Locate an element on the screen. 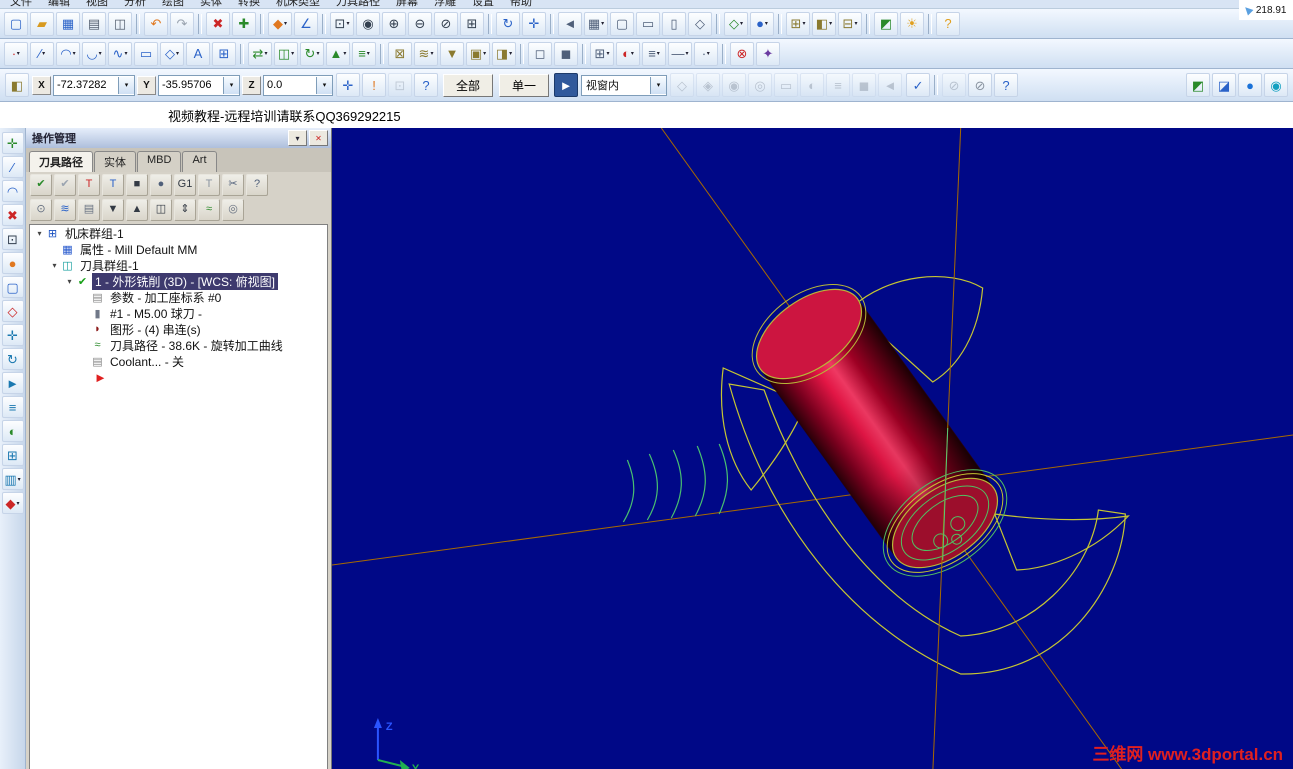 The image size is (1293, 769). wireframe-display-button: ◇ ▾ is located at coordinates (736, 23).